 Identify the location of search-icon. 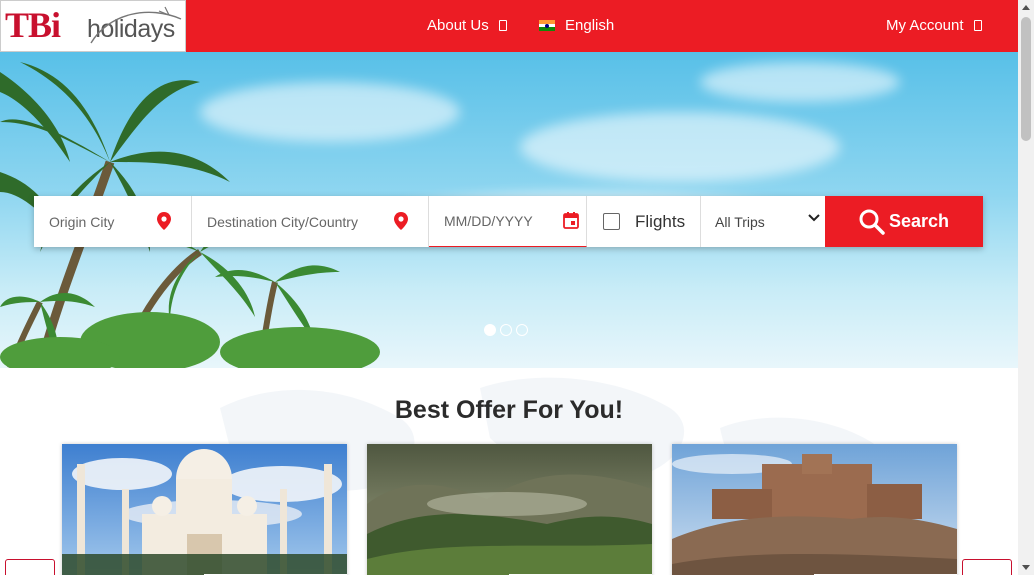
(872, 222).